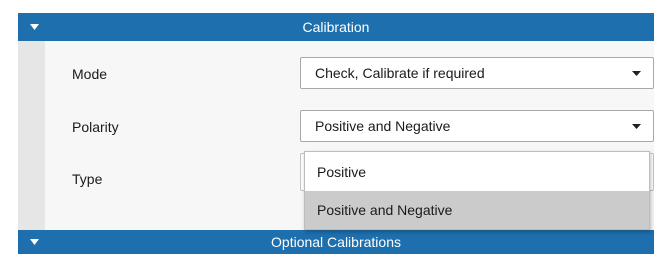  I want to click on mode-select: Check, Calibrate if required, so click(477, 73).